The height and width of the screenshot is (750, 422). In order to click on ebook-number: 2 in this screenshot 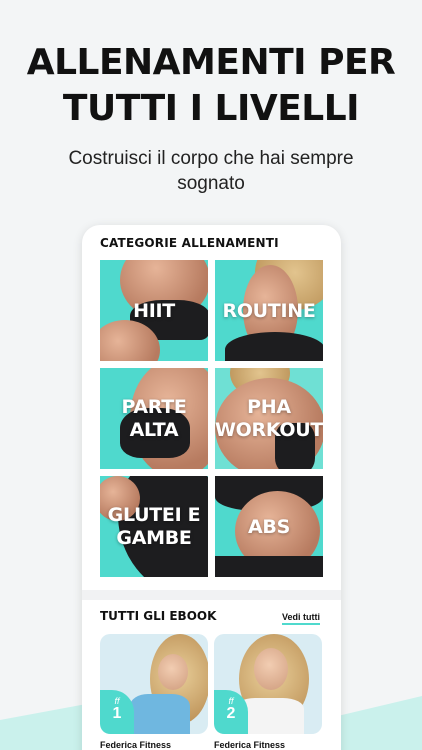, I will do `click(231, 713)`.